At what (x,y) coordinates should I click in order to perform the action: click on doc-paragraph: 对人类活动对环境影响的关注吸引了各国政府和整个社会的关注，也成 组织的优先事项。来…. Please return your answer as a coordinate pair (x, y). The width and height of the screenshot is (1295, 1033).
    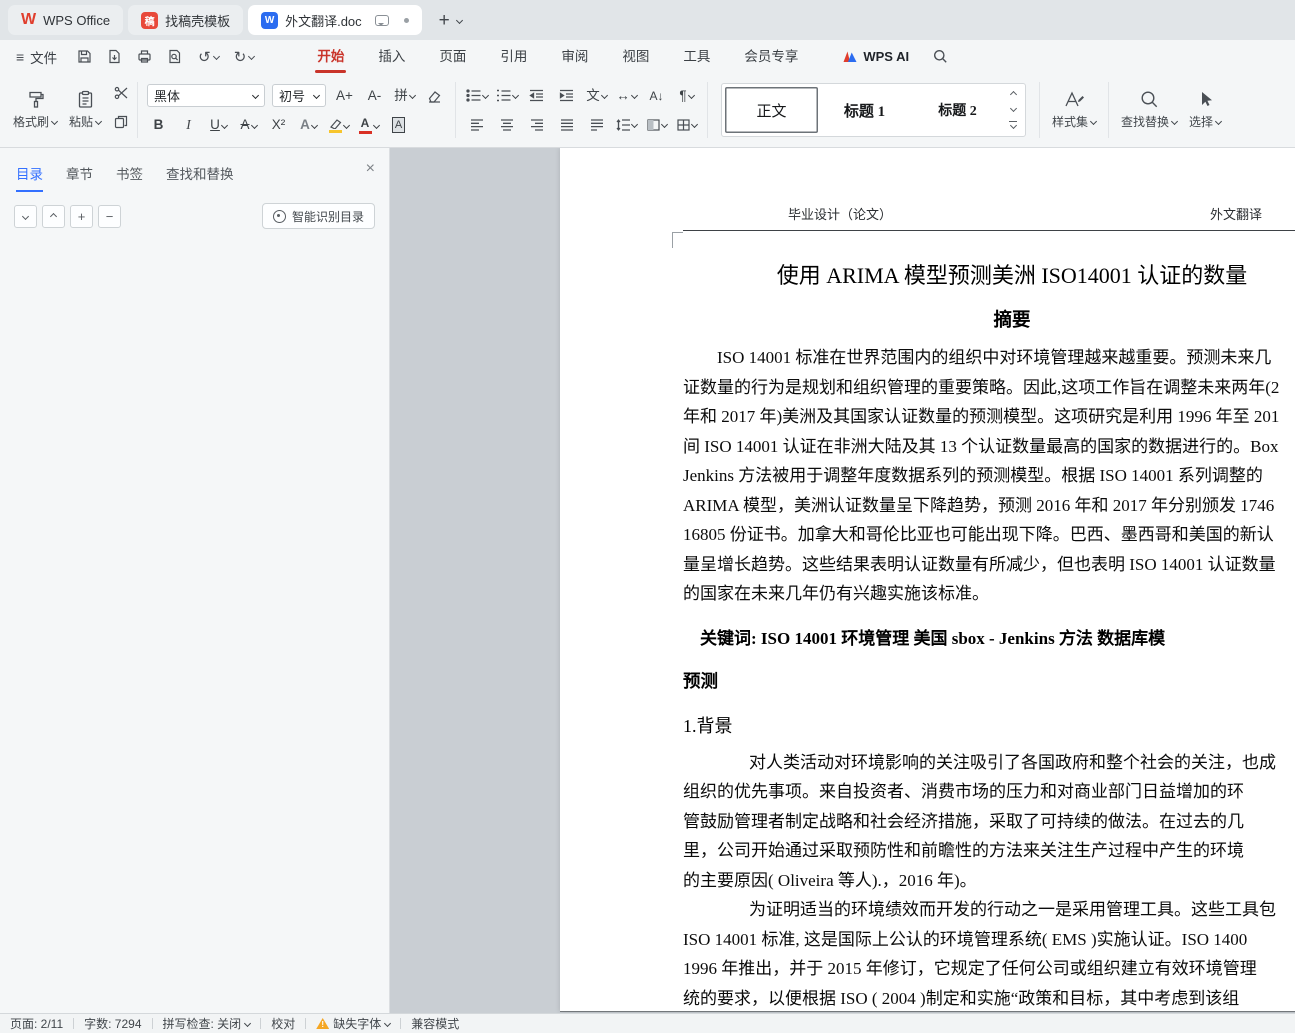
    Looking at the image, I should click on (989, 822).